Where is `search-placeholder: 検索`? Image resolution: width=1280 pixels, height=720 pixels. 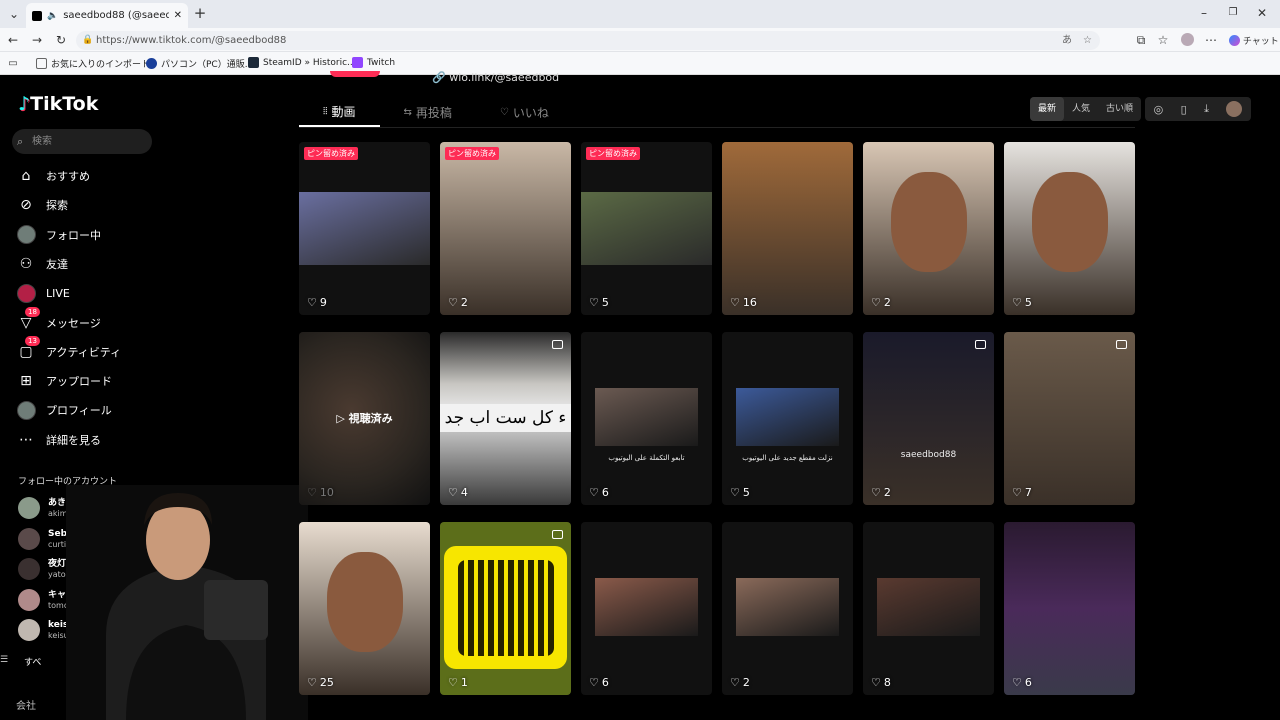 search-placeholder: 検索 is located at coordinates (42, 141).